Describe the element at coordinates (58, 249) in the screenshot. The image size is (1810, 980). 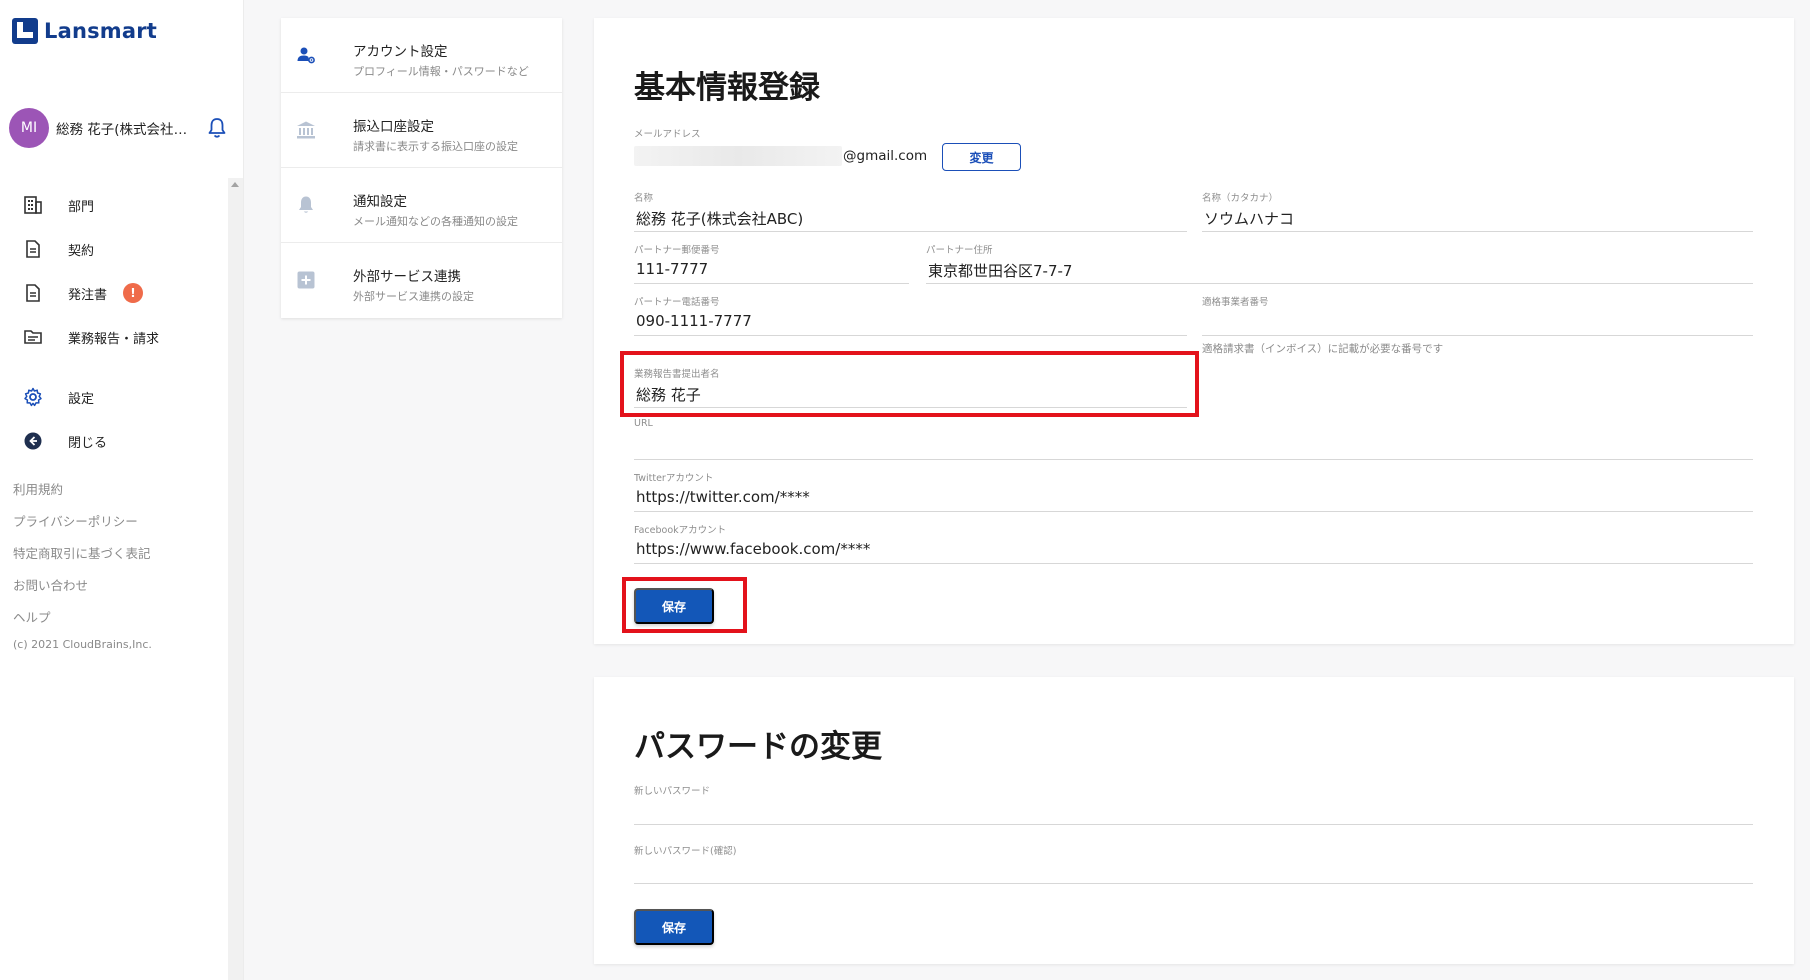
I see `sidebar-item-contracts: 契約` at that location.